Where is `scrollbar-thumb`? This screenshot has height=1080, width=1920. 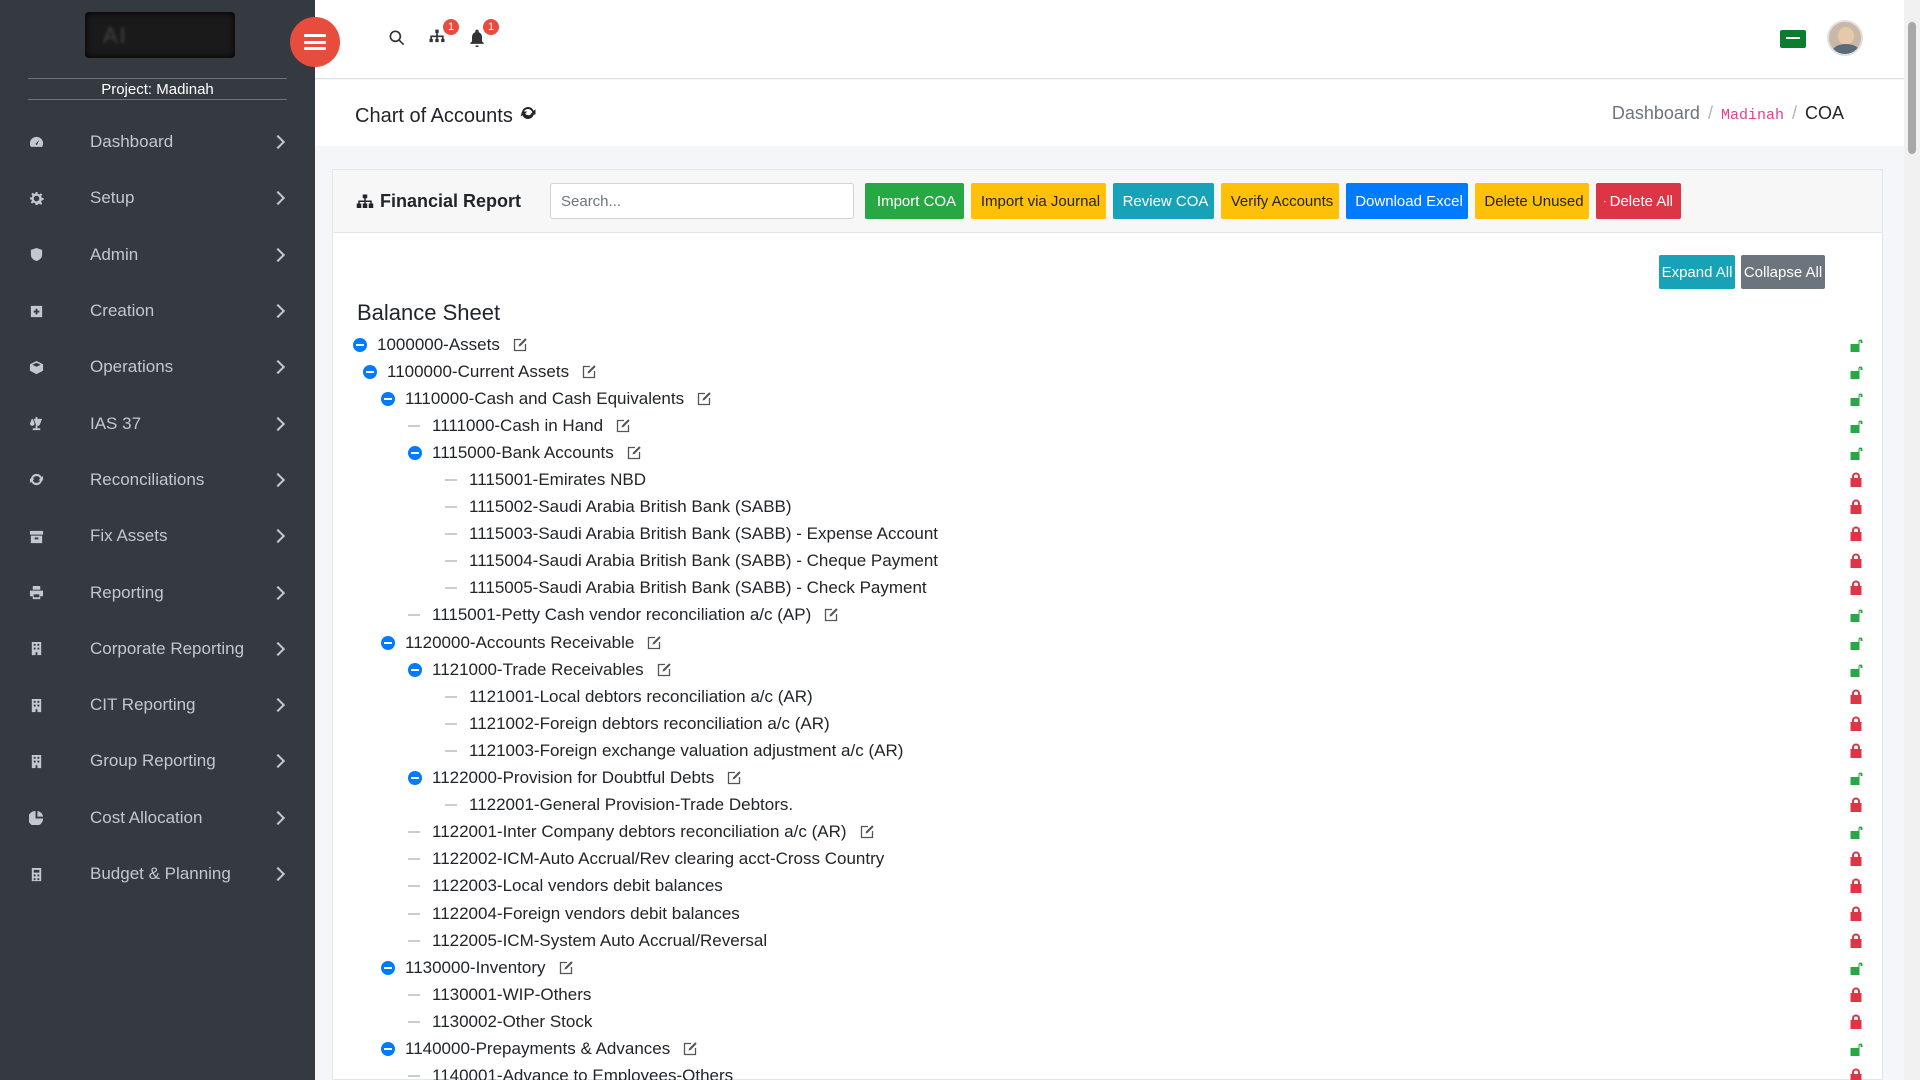 scrollbar-thumb is located at coordinates (1912, 88).